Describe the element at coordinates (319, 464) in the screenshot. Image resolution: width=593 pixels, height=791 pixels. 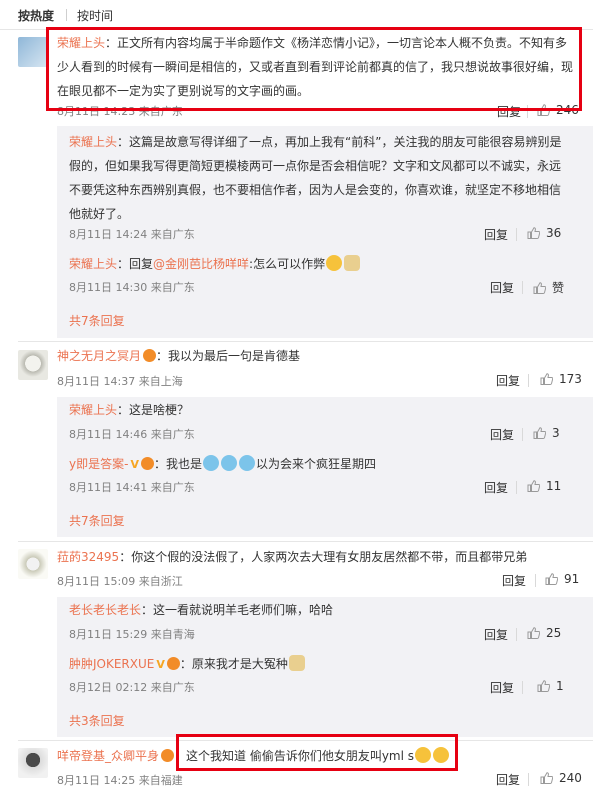
I see `reply-text: y即是答案- V ：我也是 以为会来个疯狂星期四` at that location.